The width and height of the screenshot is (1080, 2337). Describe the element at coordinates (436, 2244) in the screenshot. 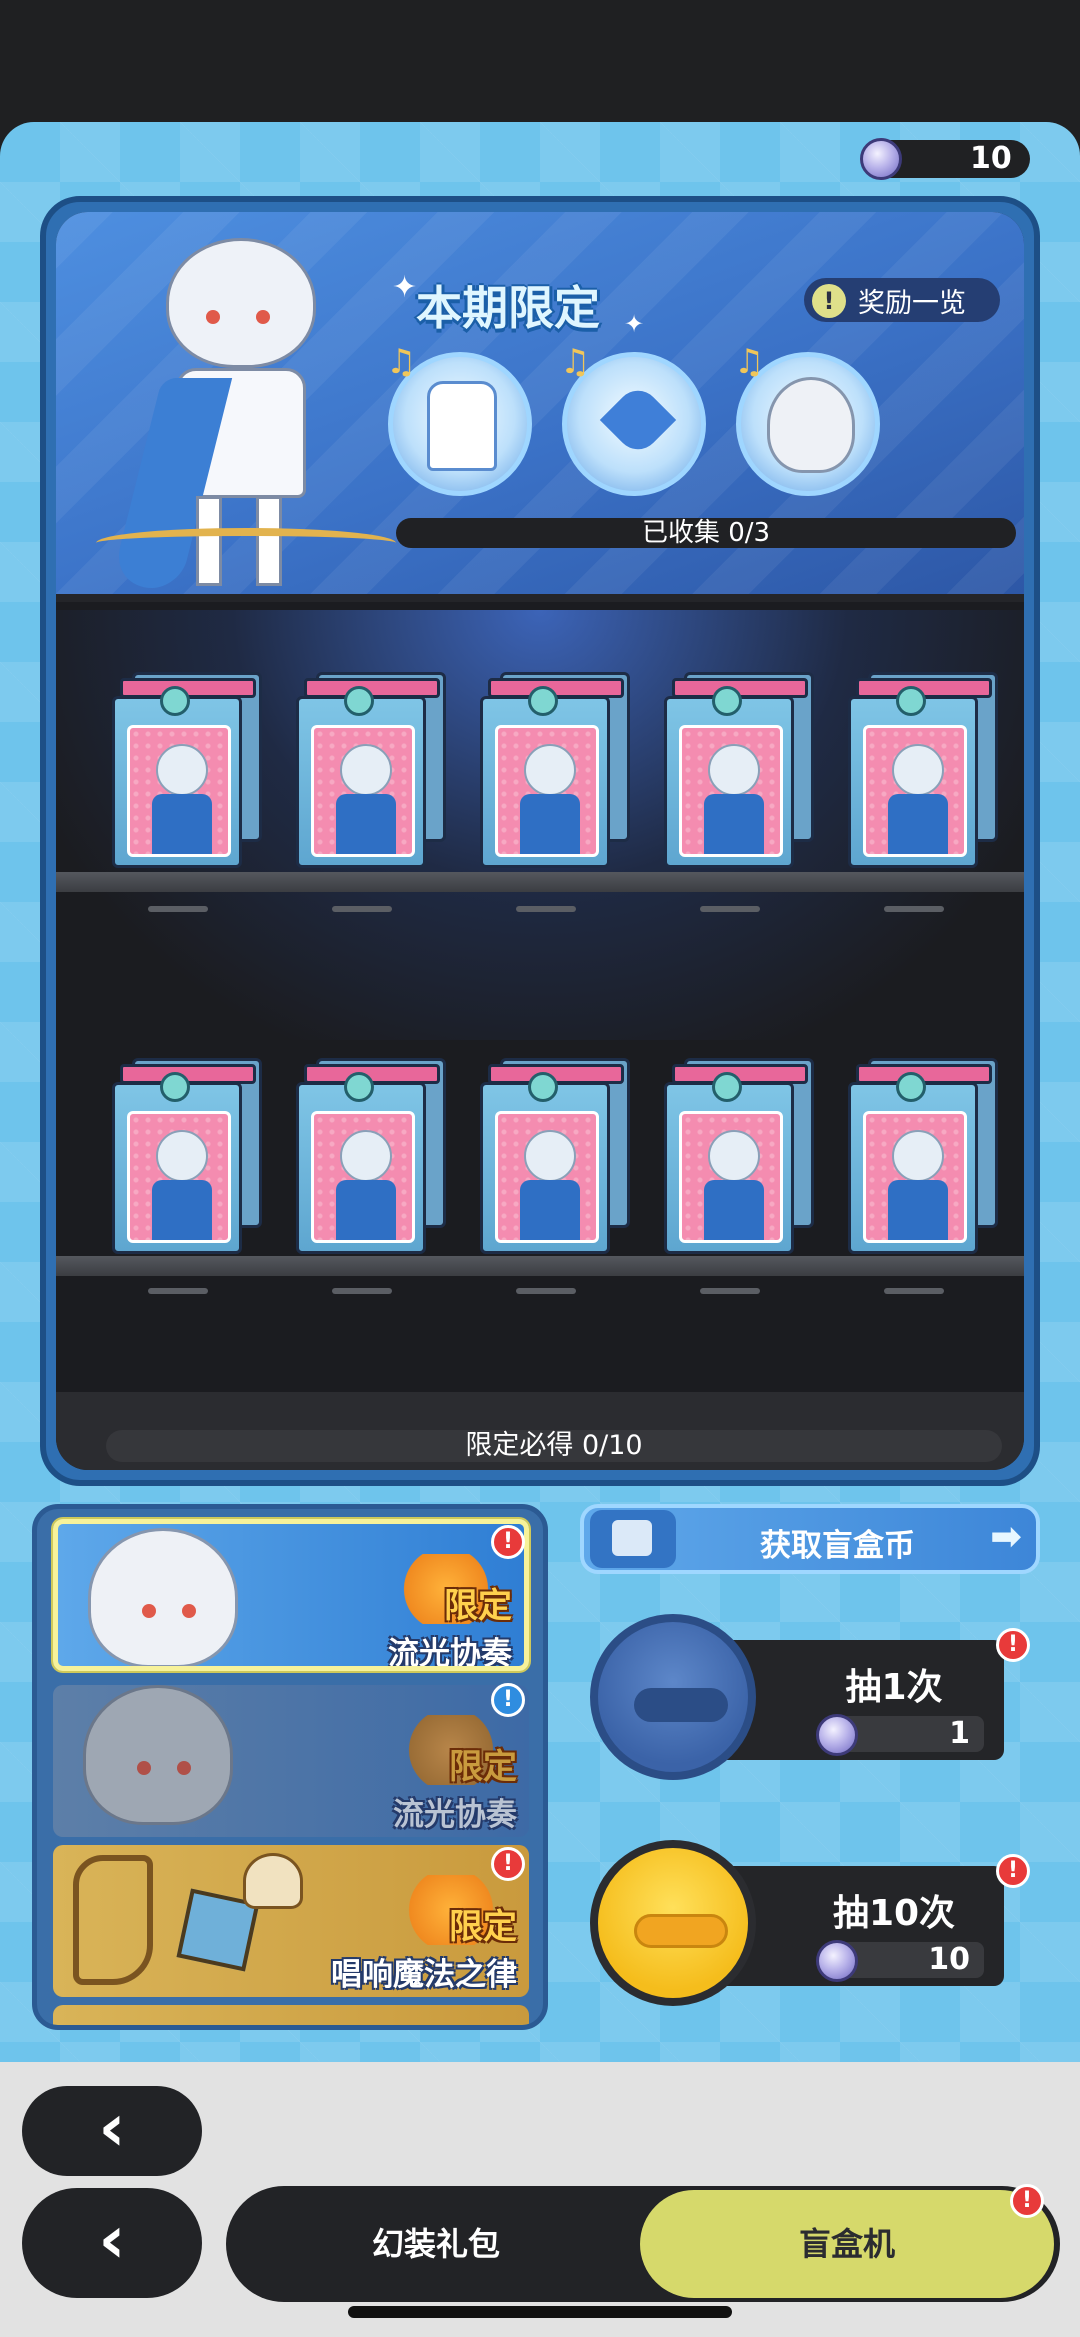

I see `tab-costume-pack: 幻装礼包` at that location.